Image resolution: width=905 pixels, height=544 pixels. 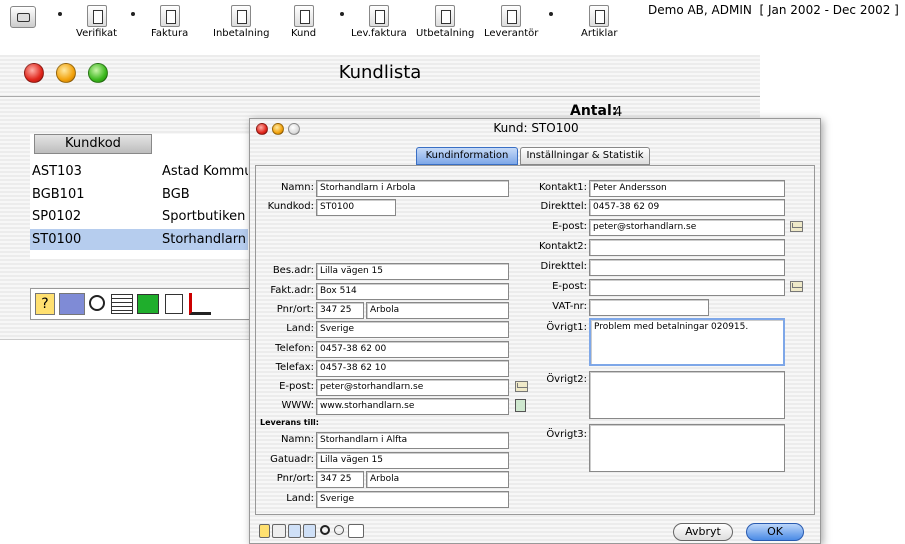 I want to click on toolbar-label: Utbetalning, so click(x=445, y=33).